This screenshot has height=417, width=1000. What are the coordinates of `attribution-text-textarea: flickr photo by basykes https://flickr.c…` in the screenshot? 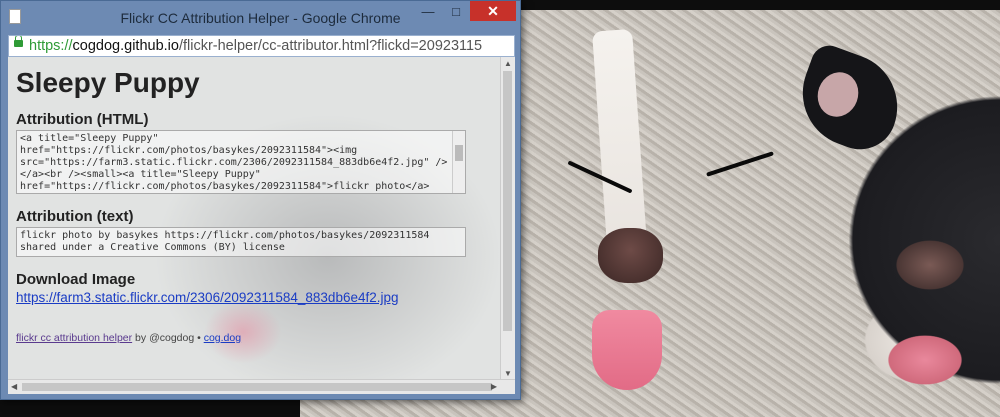 It's located at (241, 242).